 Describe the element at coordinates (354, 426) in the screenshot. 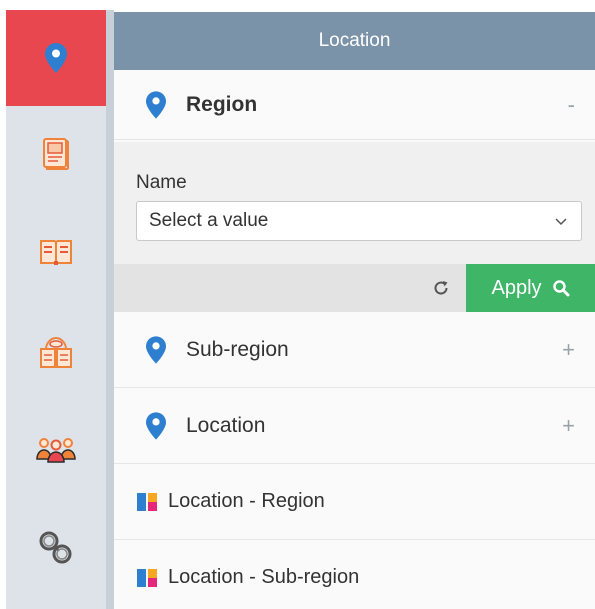

I see `location-section-header: Location +` at that location.